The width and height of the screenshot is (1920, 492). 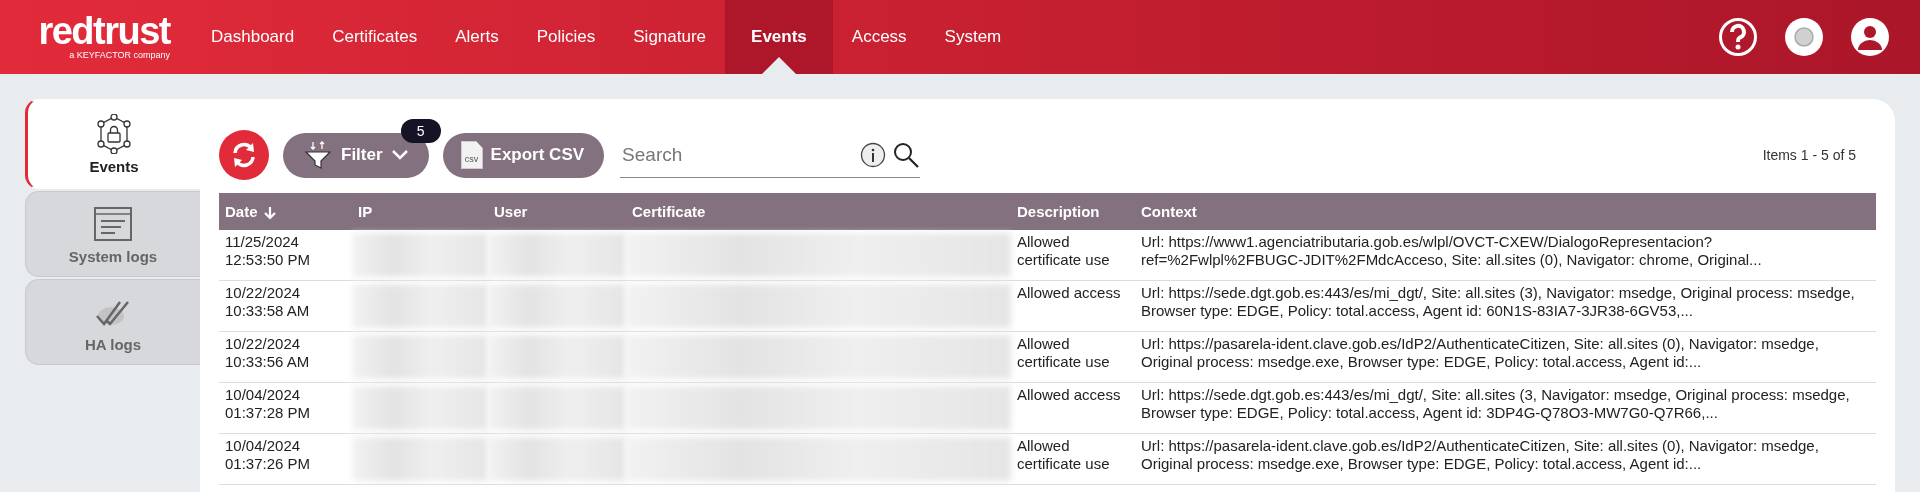 What do you see at coordinates (253, 37) in the screenshot?
I see `nav-tab: Dashboard` at bounding box center [253, 37].